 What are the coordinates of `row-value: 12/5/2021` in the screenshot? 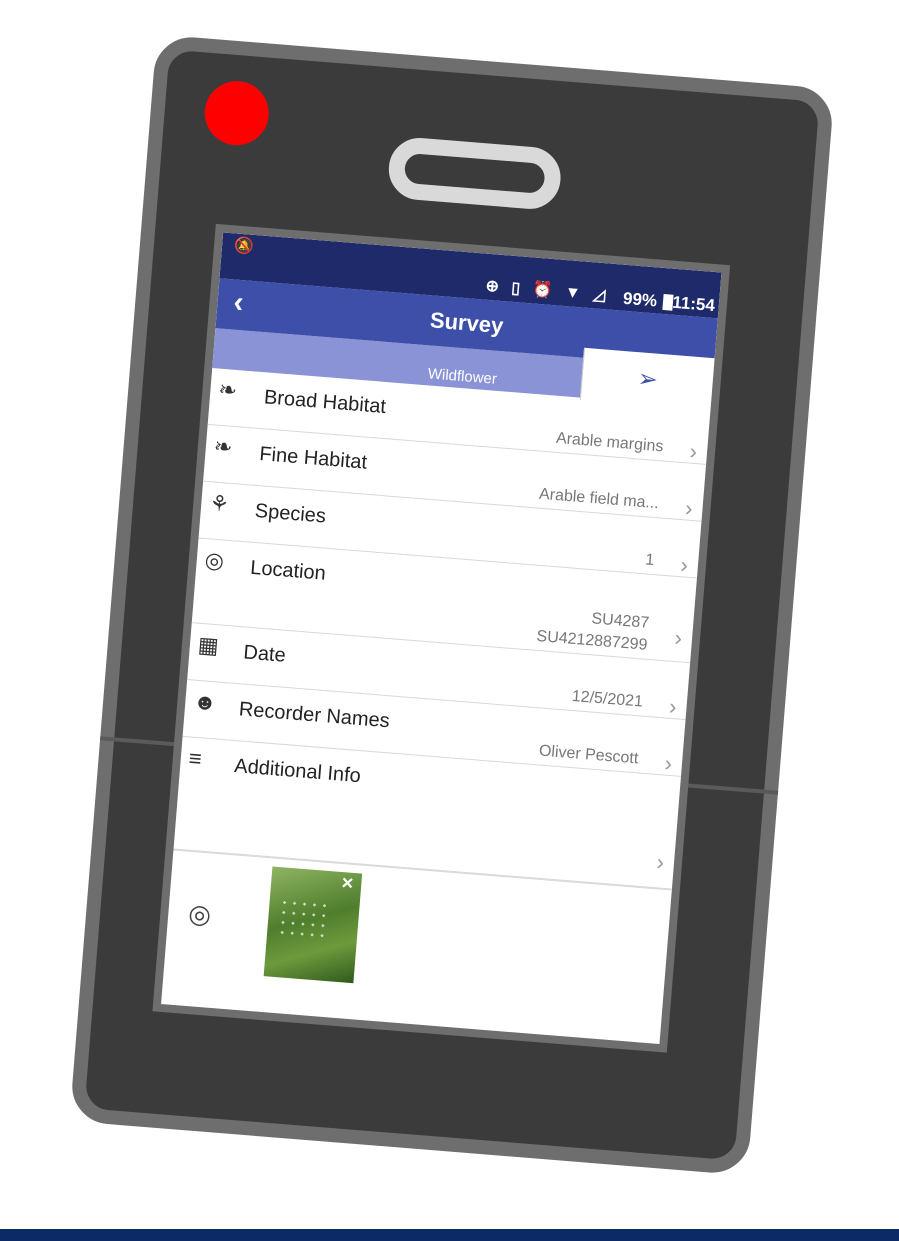 It's located at (607, 699).